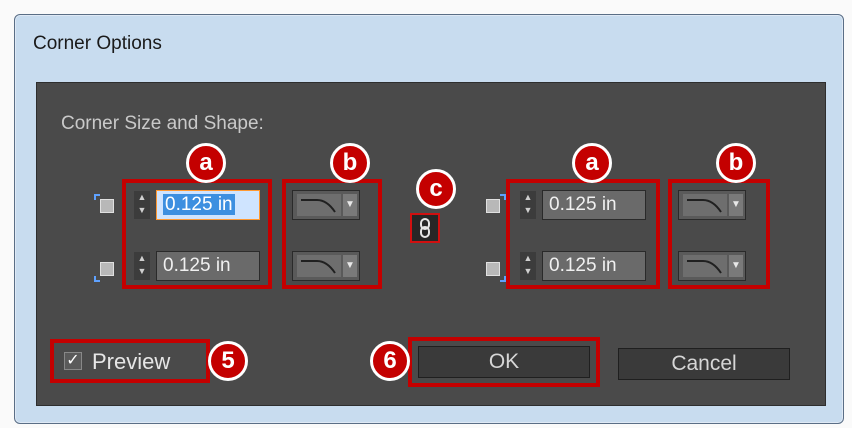  What do you see at coordinates (107, 269) in the screenshot?
I see `bottom-left-corner-checkbox` at bounding box center [107, 269].